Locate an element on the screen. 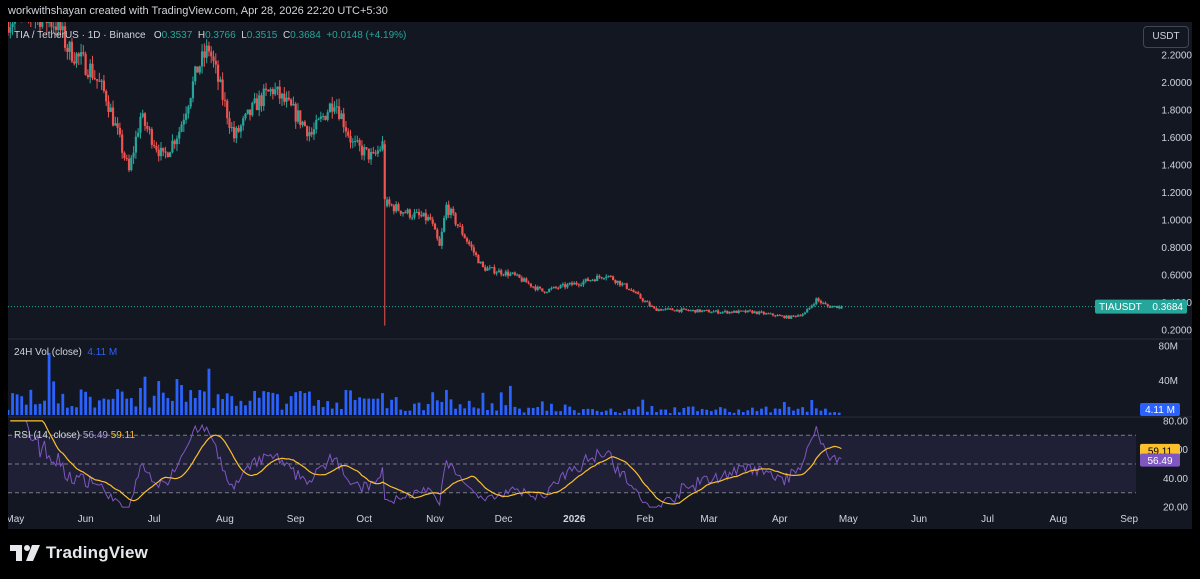 The image size is (1200, 579). price-axis-tick: 1.8000 is located at coordinates (1176, 110).